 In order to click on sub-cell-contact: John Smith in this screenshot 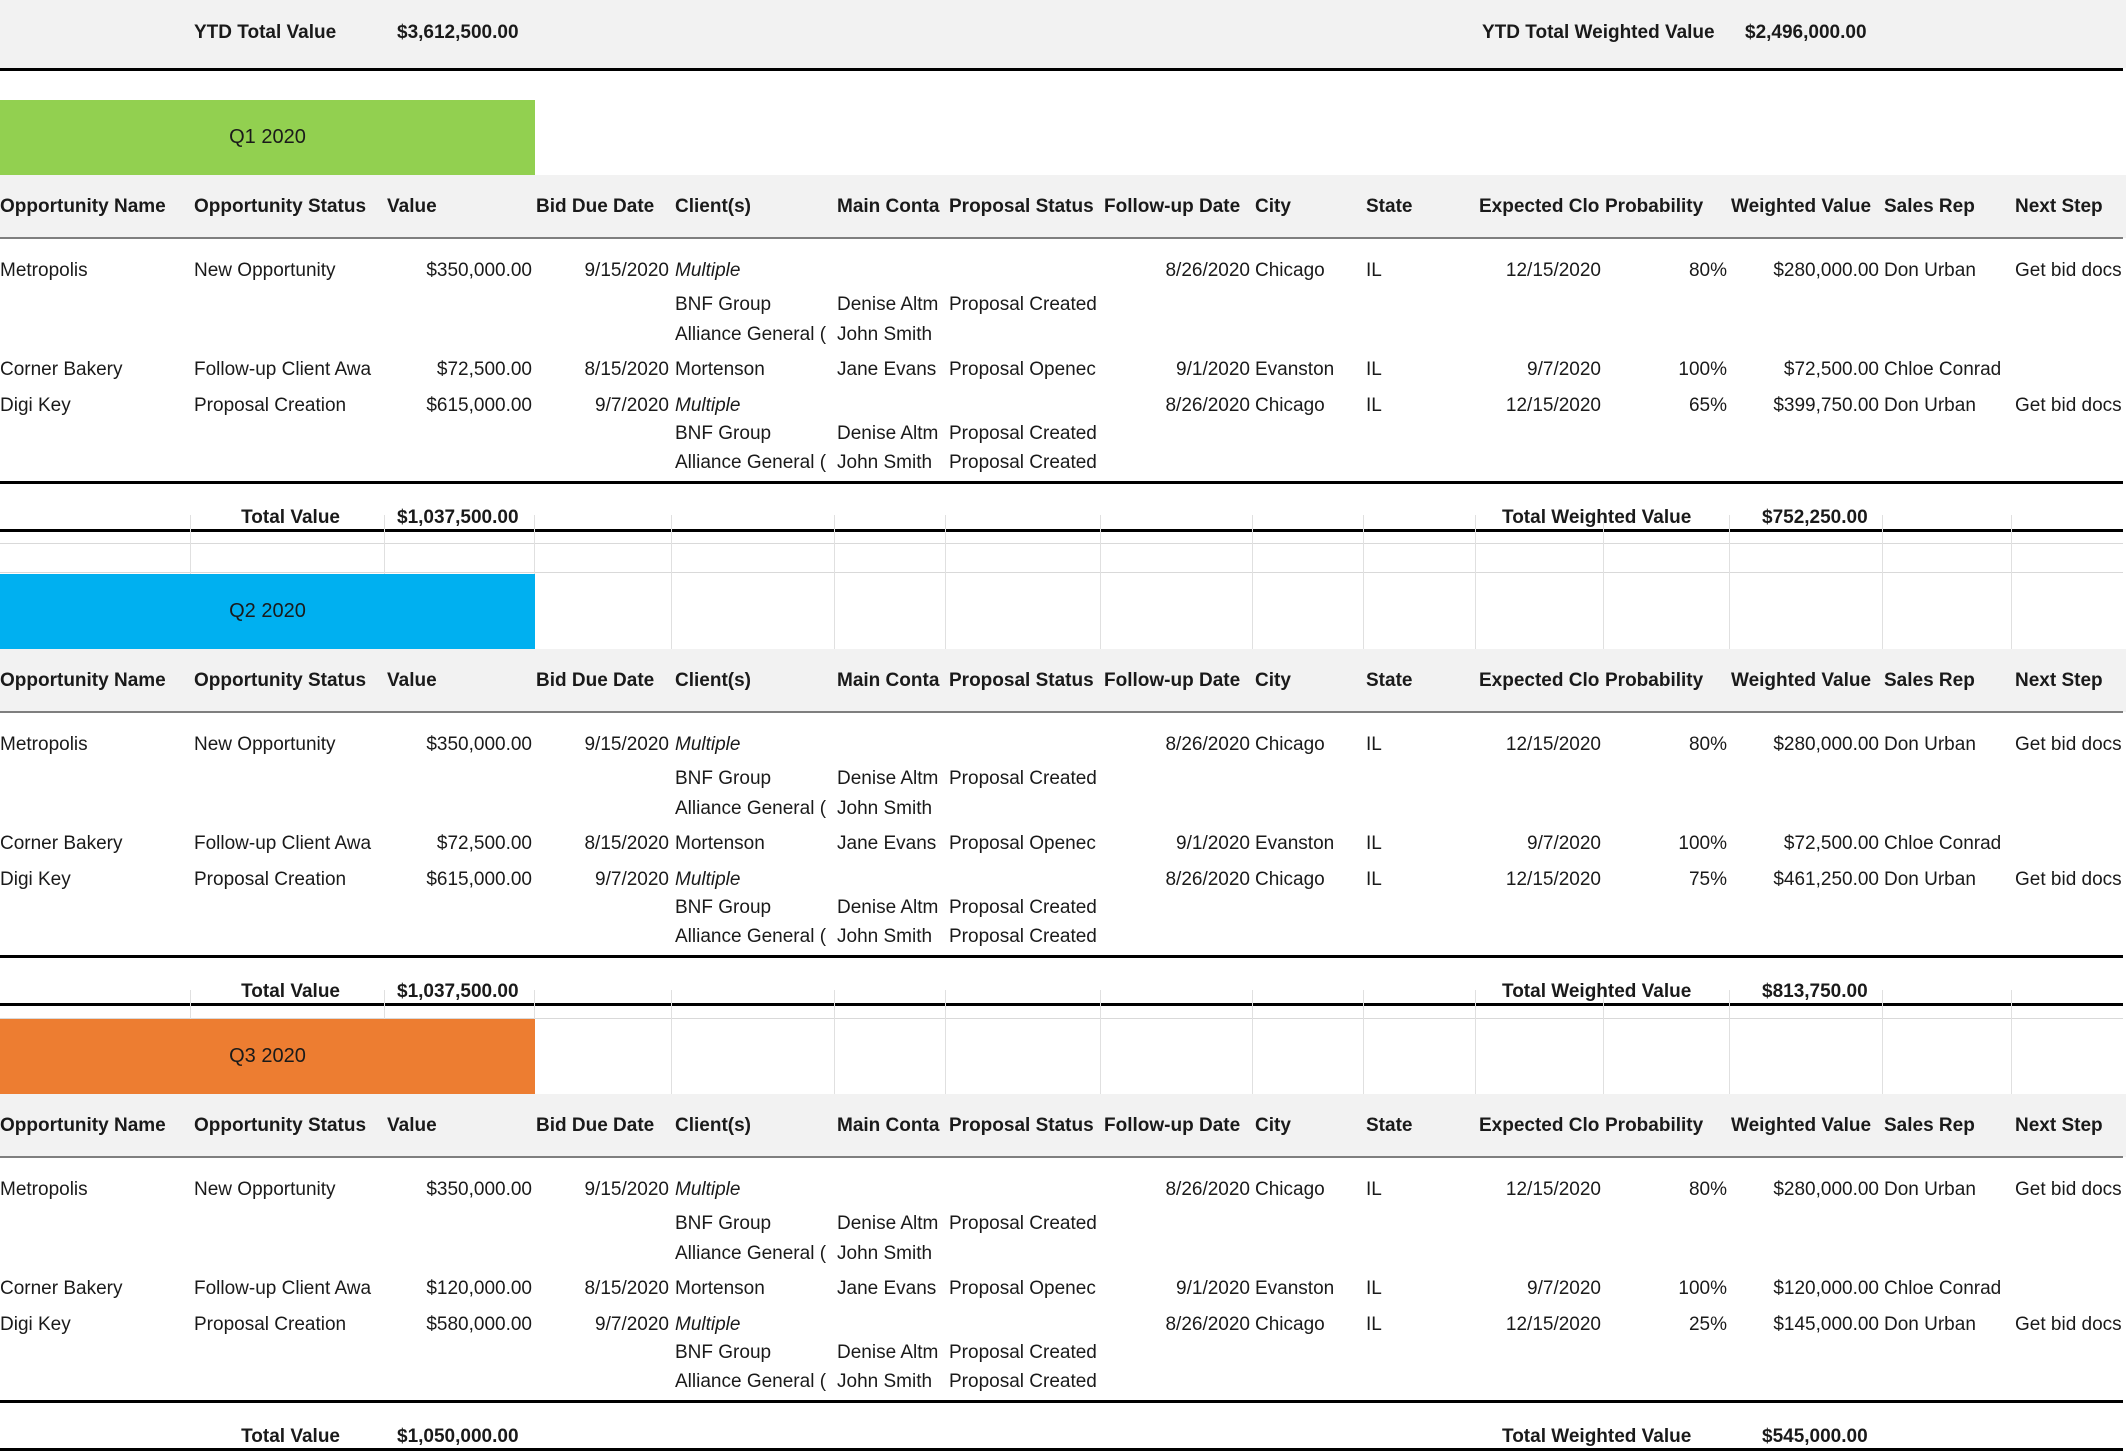, I will do `click(885, 936)`.